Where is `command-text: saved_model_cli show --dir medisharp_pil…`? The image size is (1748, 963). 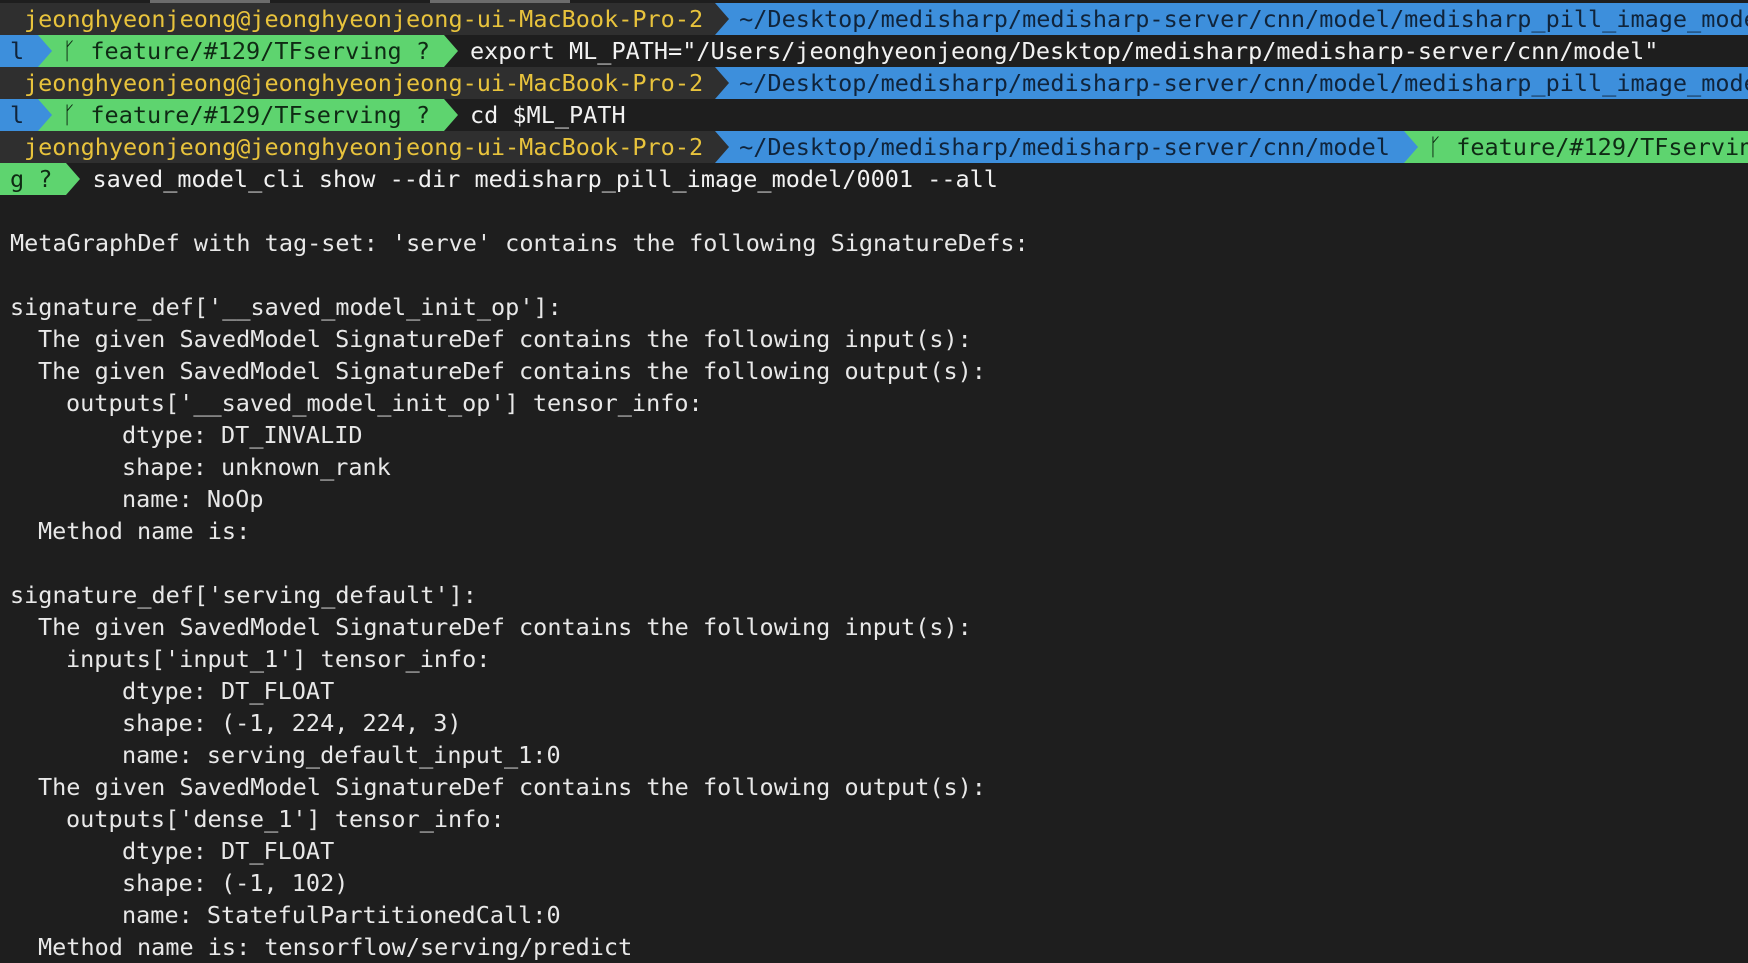
command-text: saved_model_cli show --dir medisharp_pil… is located at coordinates (545, 179).